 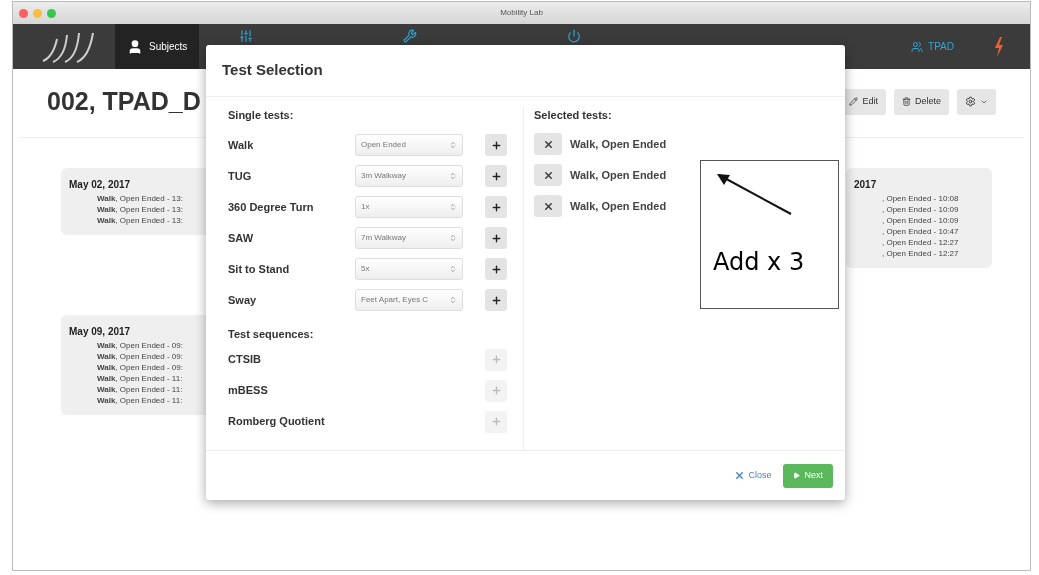 I want to click on session-entry: , Open Ended - 10:47, so click(x=937, y=231).